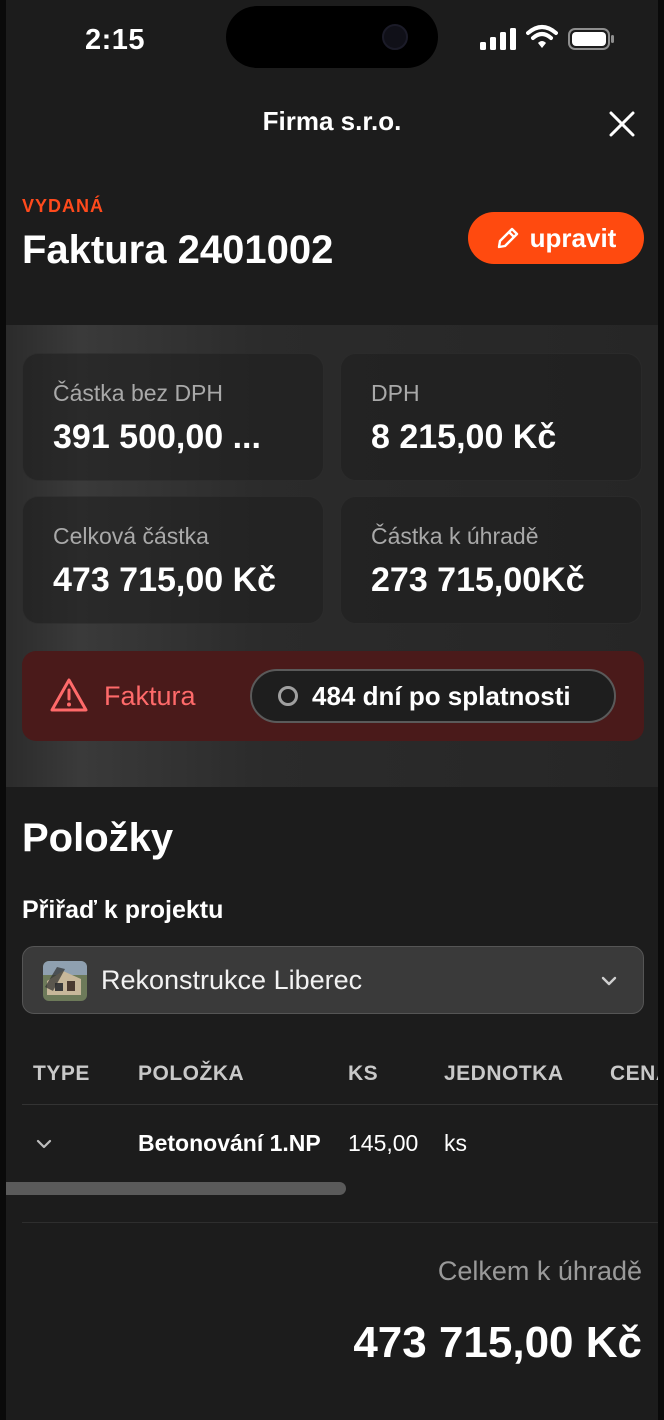 The image size is (664, 1420). Describe the element at coordinates (497, 1342) in the screenshot. I see `total-due-value: 473 715,00 Kč` at that location.